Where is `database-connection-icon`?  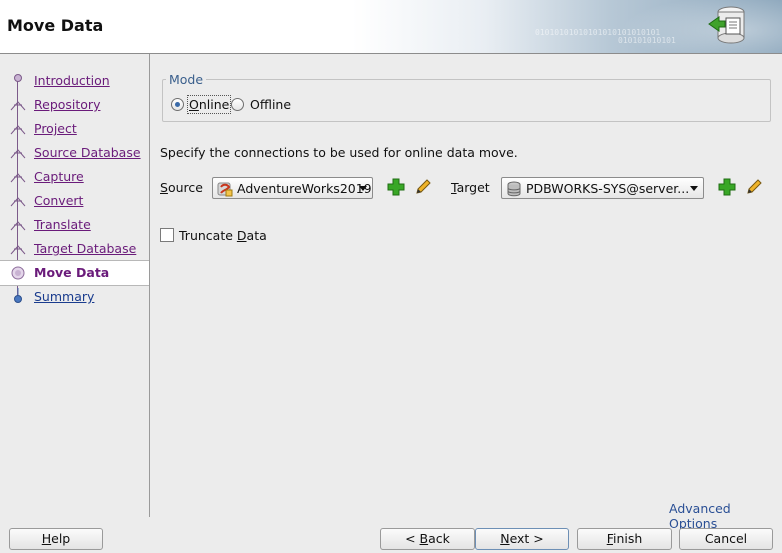
database-connection-icon is located at coordinates (514, 189).